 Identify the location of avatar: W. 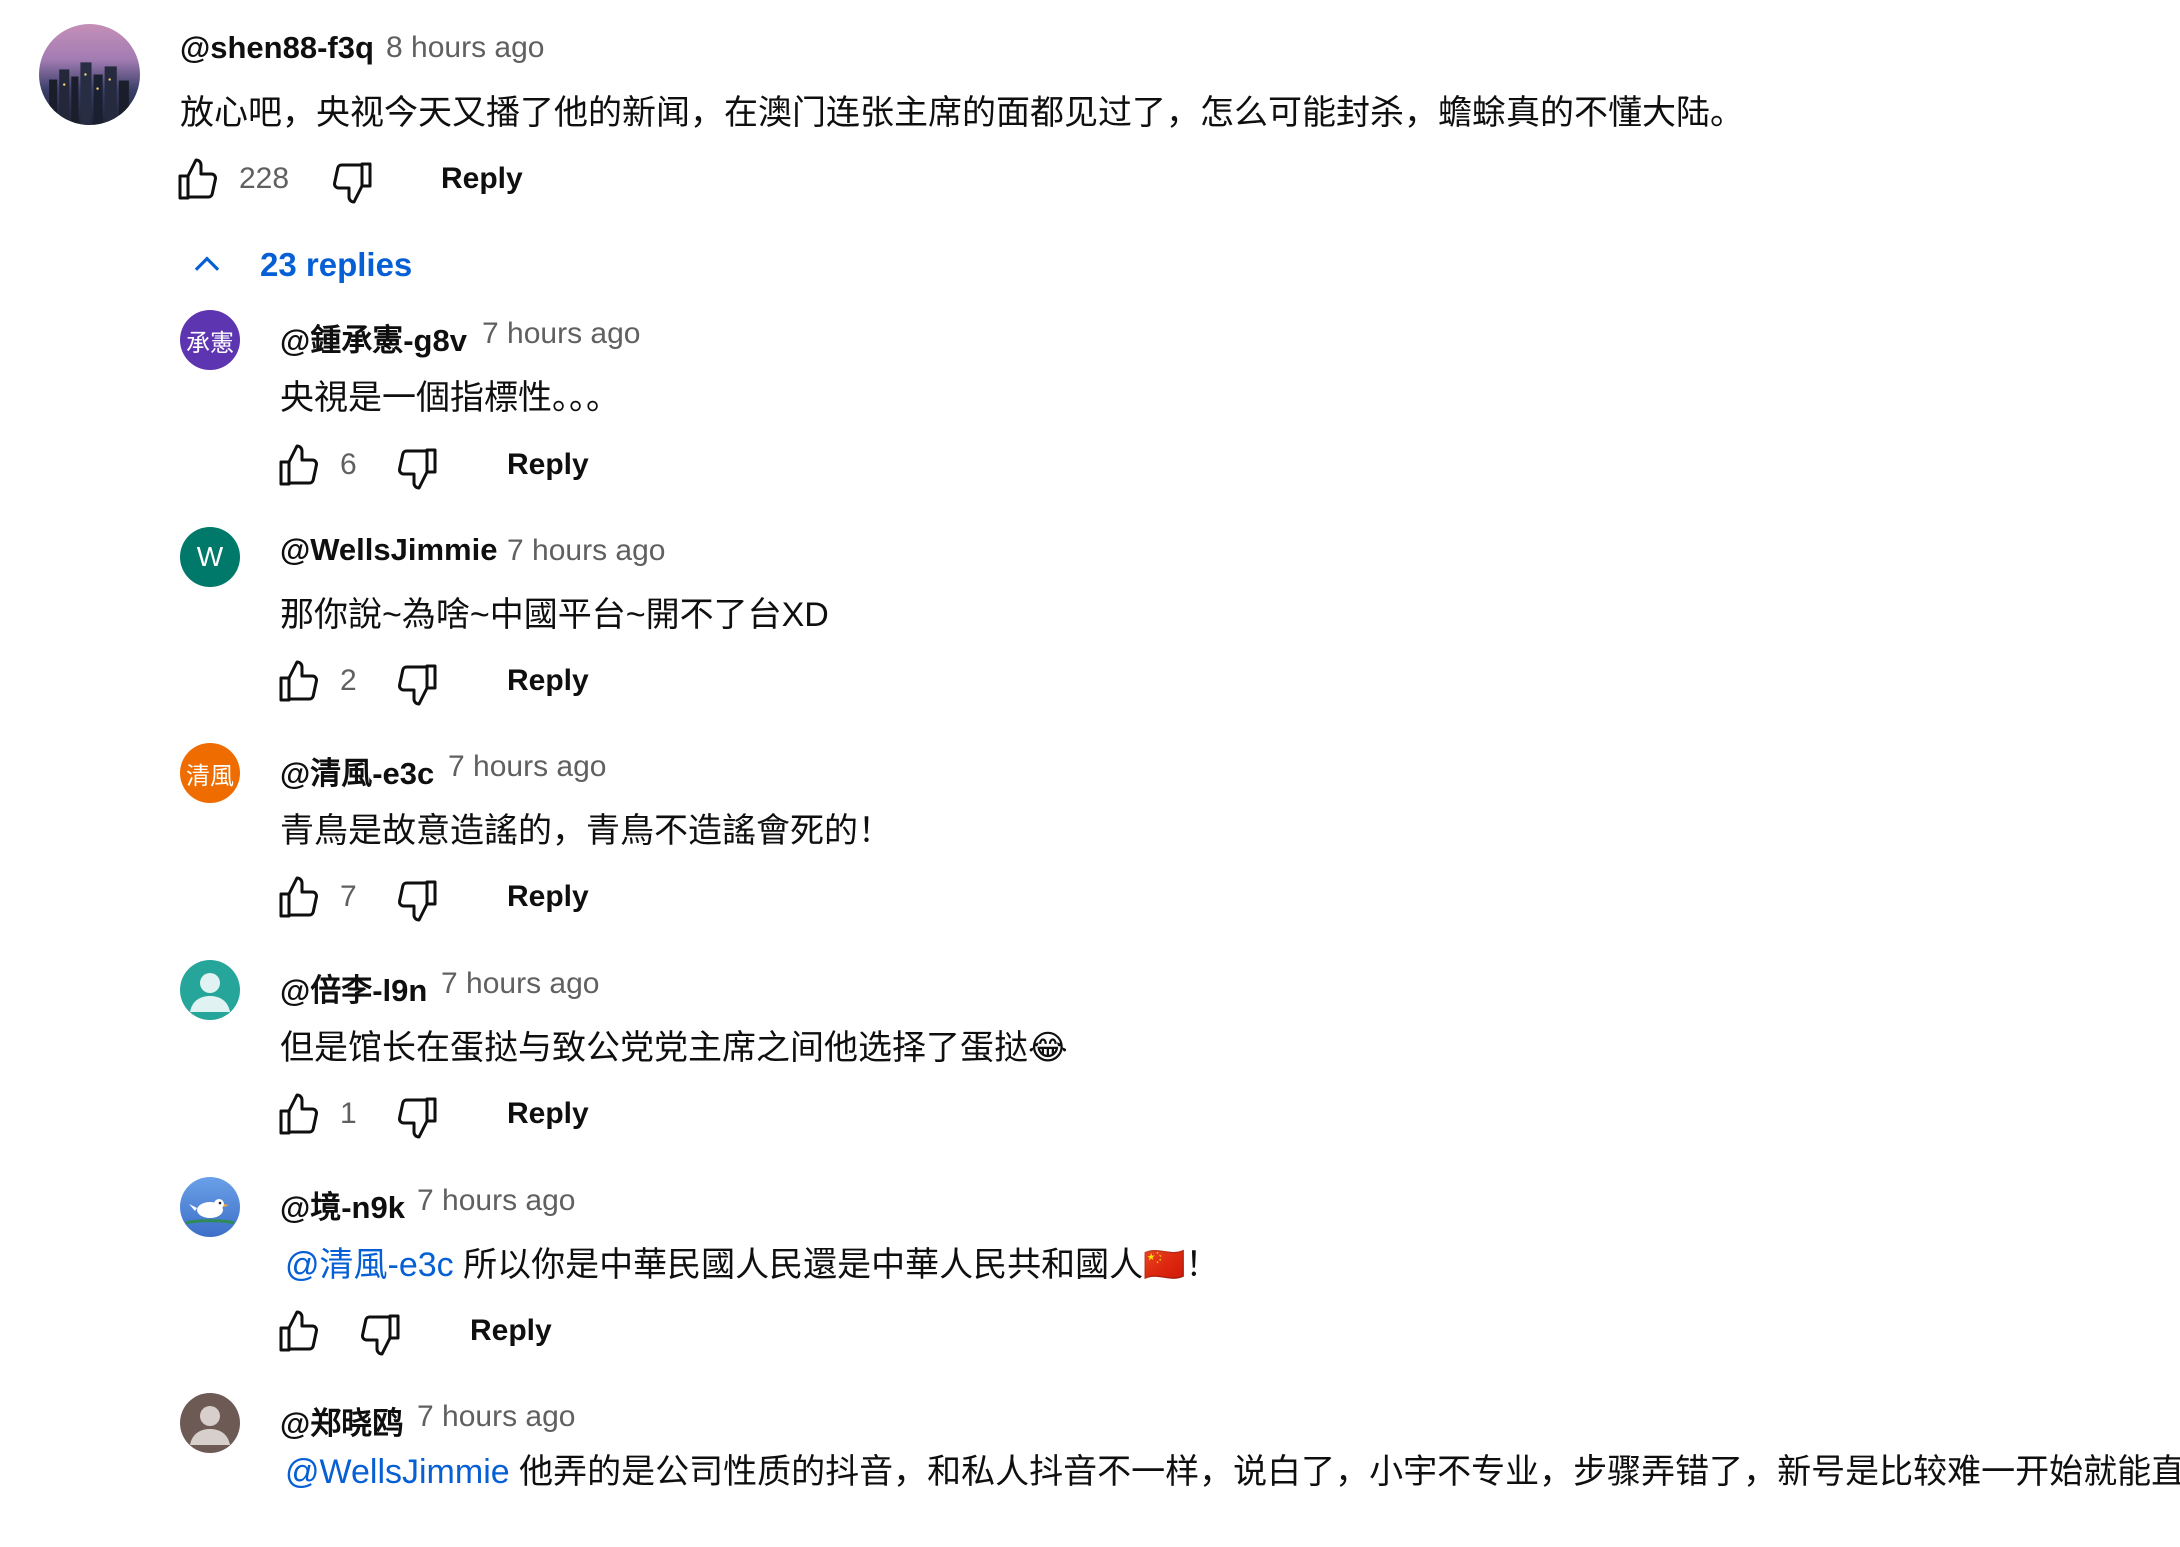
(210, 557).